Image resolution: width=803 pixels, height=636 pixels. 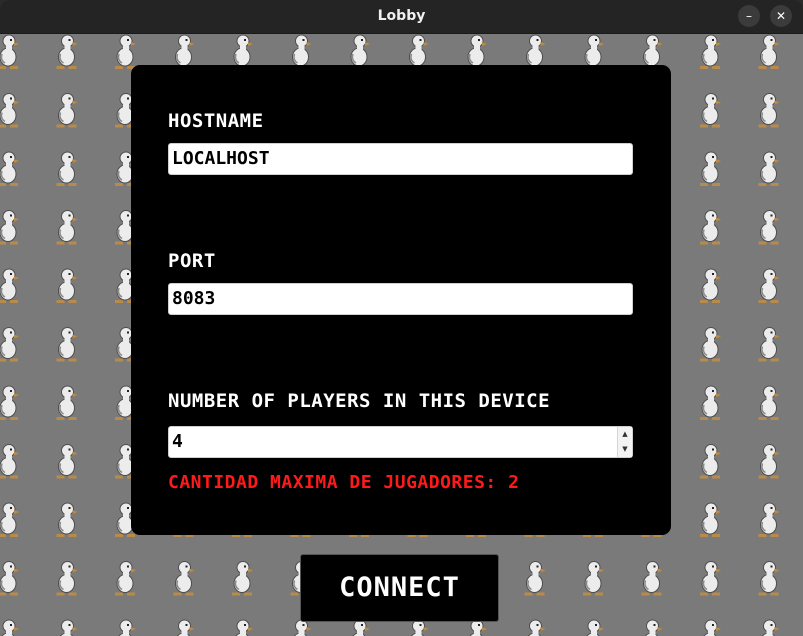 I want to click on port-input: 8083, so click(x=400, y=299).